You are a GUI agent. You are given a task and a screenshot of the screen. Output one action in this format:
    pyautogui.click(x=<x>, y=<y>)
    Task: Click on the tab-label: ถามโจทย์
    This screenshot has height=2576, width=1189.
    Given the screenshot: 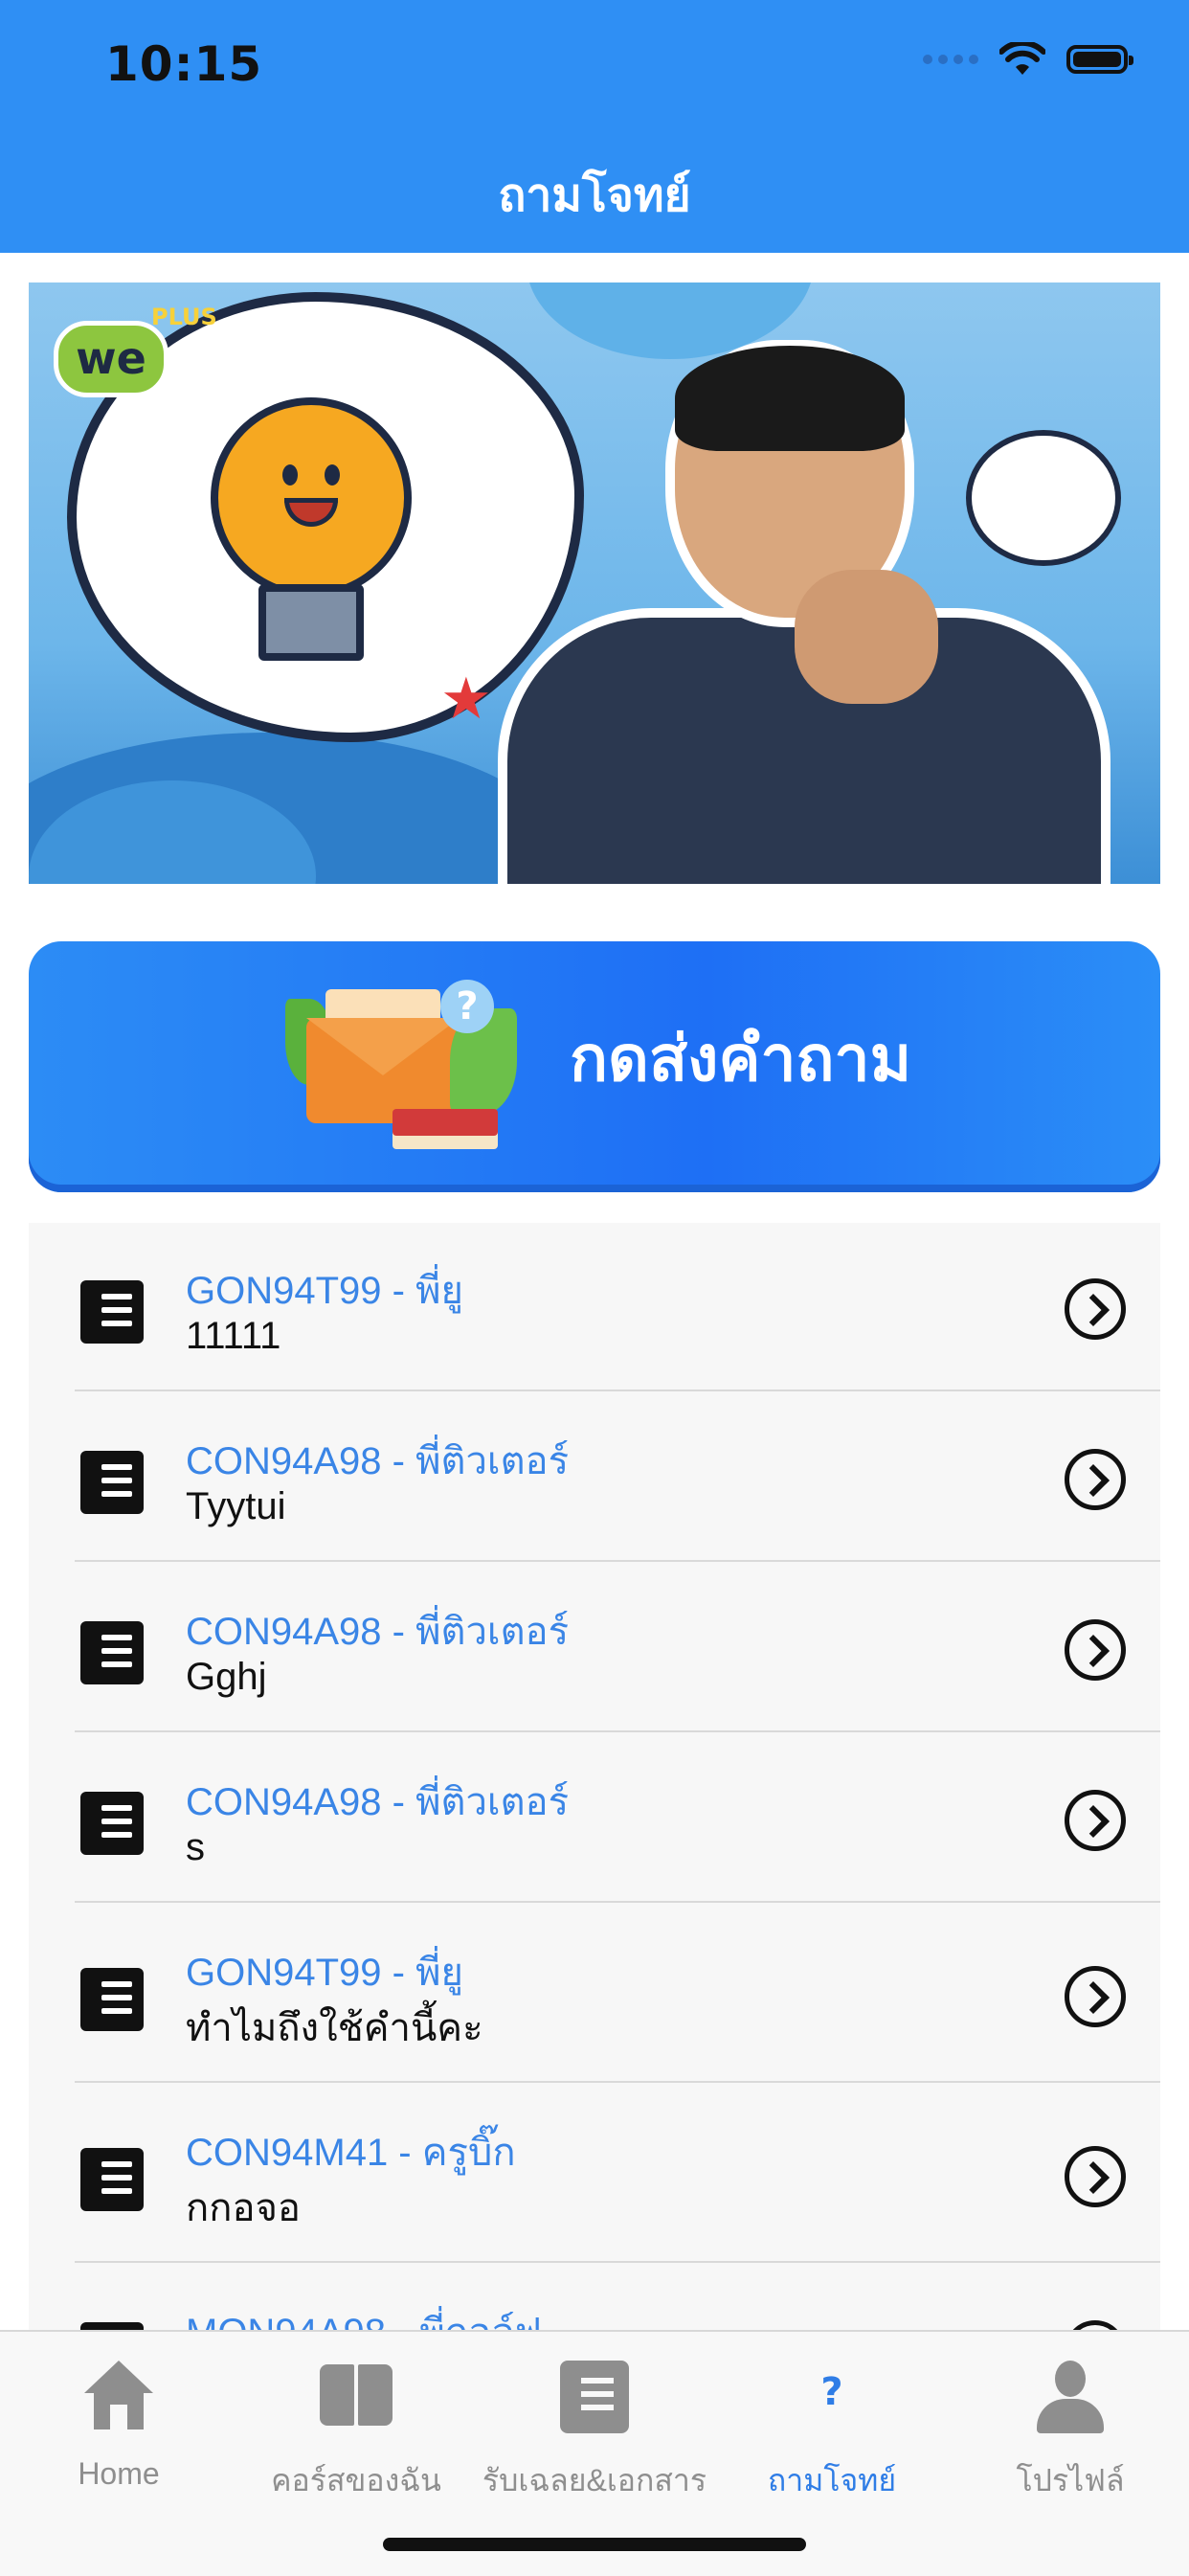 What is the action you would take?
    pyautogui.click(x=832, y=2480)
    